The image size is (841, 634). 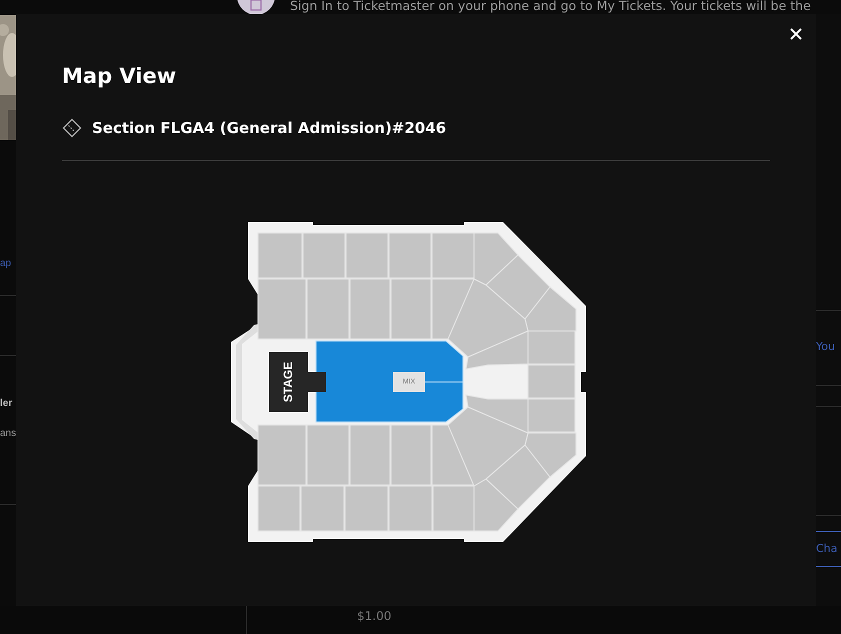 I want to click on entrance-notch, so click(x=583, y=382).